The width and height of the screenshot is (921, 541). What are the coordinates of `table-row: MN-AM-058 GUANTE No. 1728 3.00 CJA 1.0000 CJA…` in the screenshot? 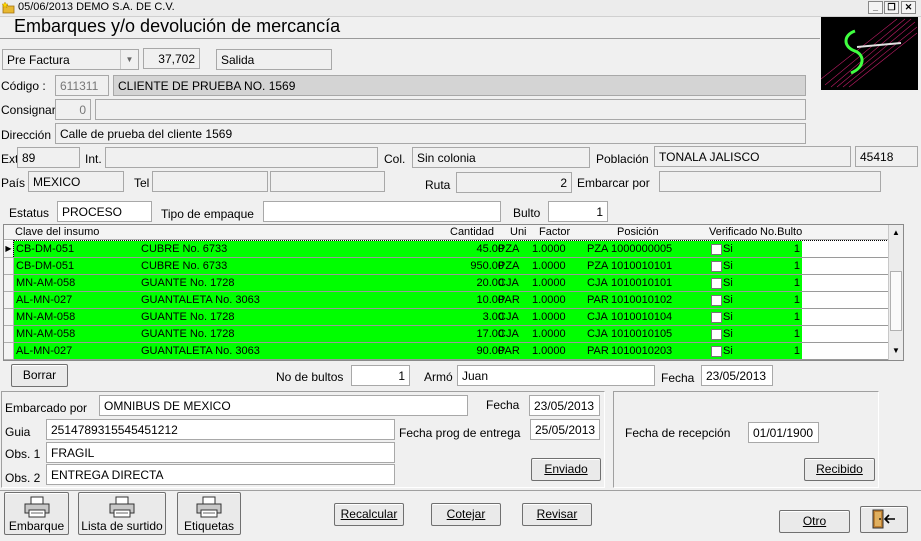 It's located at (451, 317).